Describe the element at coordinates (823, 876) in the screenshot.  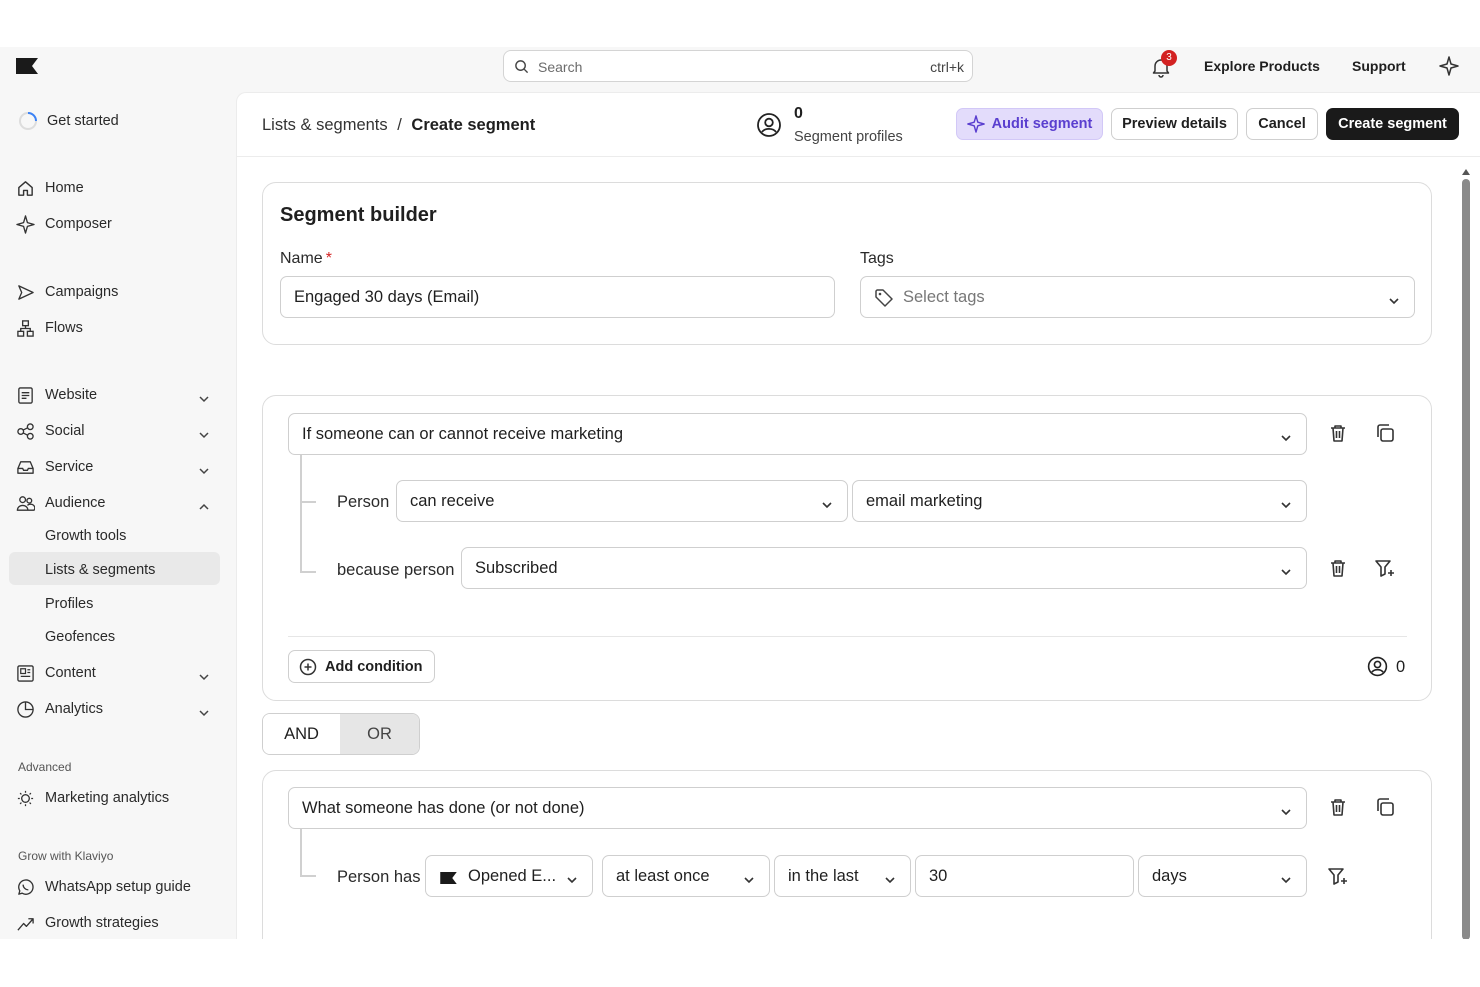
I see `timeframe-value: in the last` at that location.